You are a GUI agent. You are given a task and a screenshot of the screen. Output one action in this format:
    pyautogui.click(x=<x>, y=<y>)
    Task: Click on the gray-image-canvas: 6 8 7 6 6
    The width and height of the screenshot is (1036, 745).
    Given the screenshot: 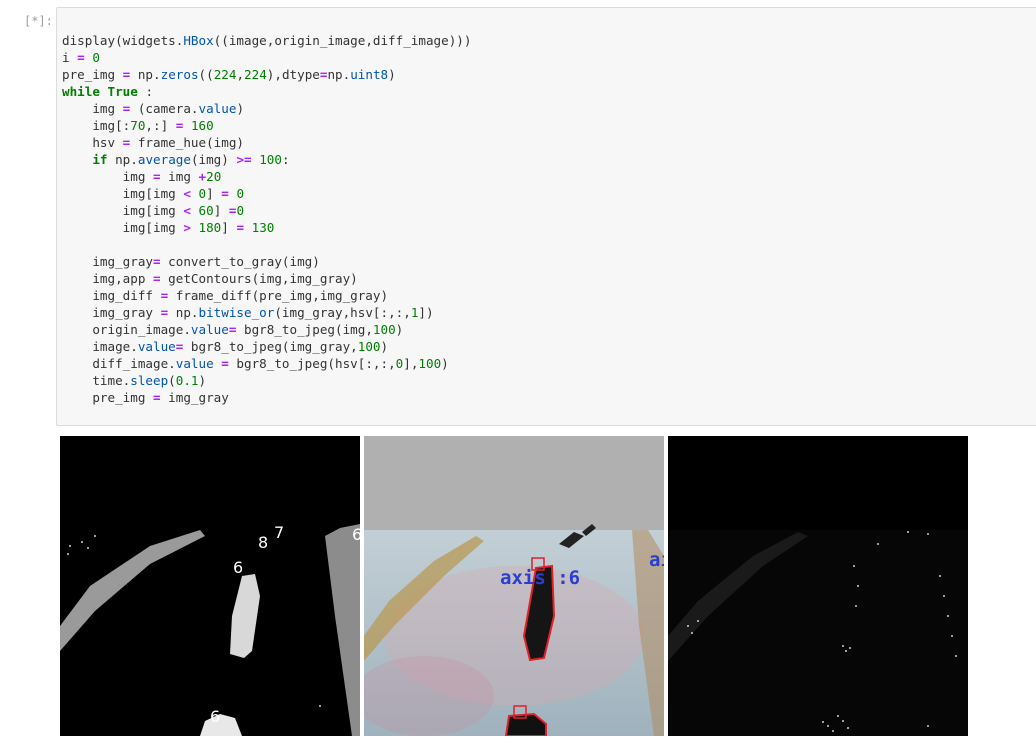 What is the action you would take?
    pyautogui.click(x=210, y=586)
    